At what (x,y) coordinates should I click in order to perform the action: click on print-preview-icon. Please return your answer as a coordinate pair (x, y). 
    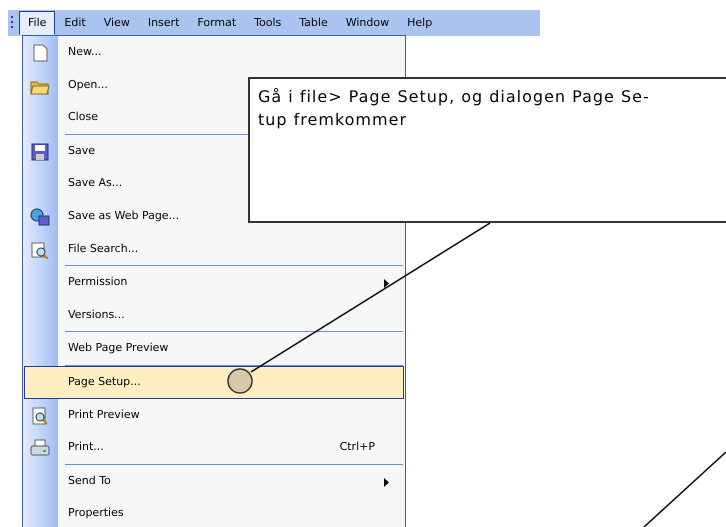
    Looking at the image, I should click on (40, 415).